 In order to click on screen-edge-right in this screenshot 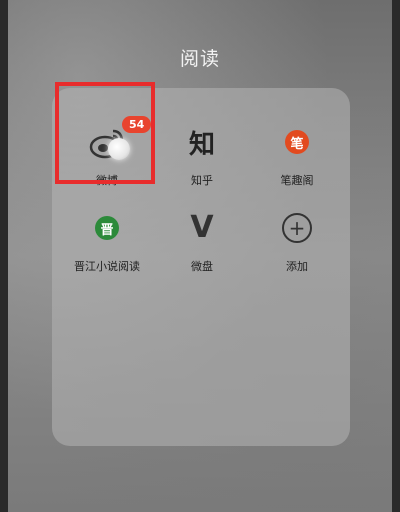, I will do `click(396, 256)`.